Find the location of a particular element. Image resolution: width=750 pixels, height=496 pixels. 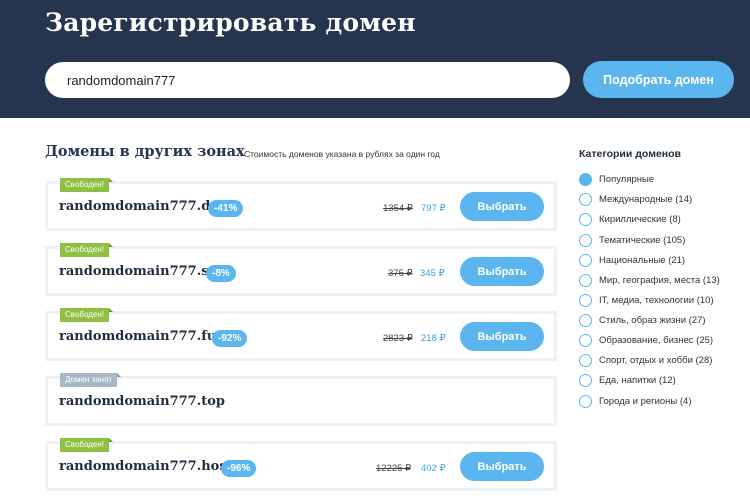

category-label: Национальные (21) is located at coordinates (642, 260).